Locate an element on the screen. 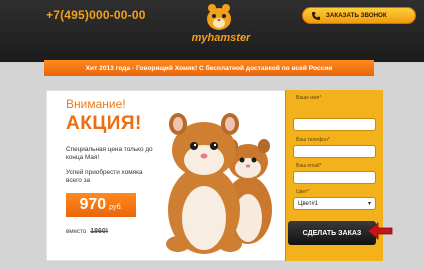 The height and width of the screenshot is (269, 424). buy-text: Успей приобрести хомяка всего за is located at coordinates (104, 176).